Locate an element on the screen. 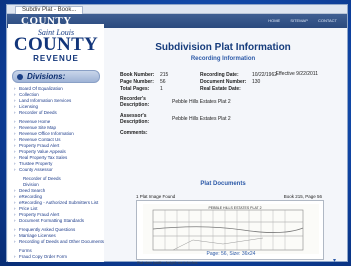 This screenshot has height=266, width=351. banner-links: HOME SITEMAP CONTACT is located at coordinates (298, 20).